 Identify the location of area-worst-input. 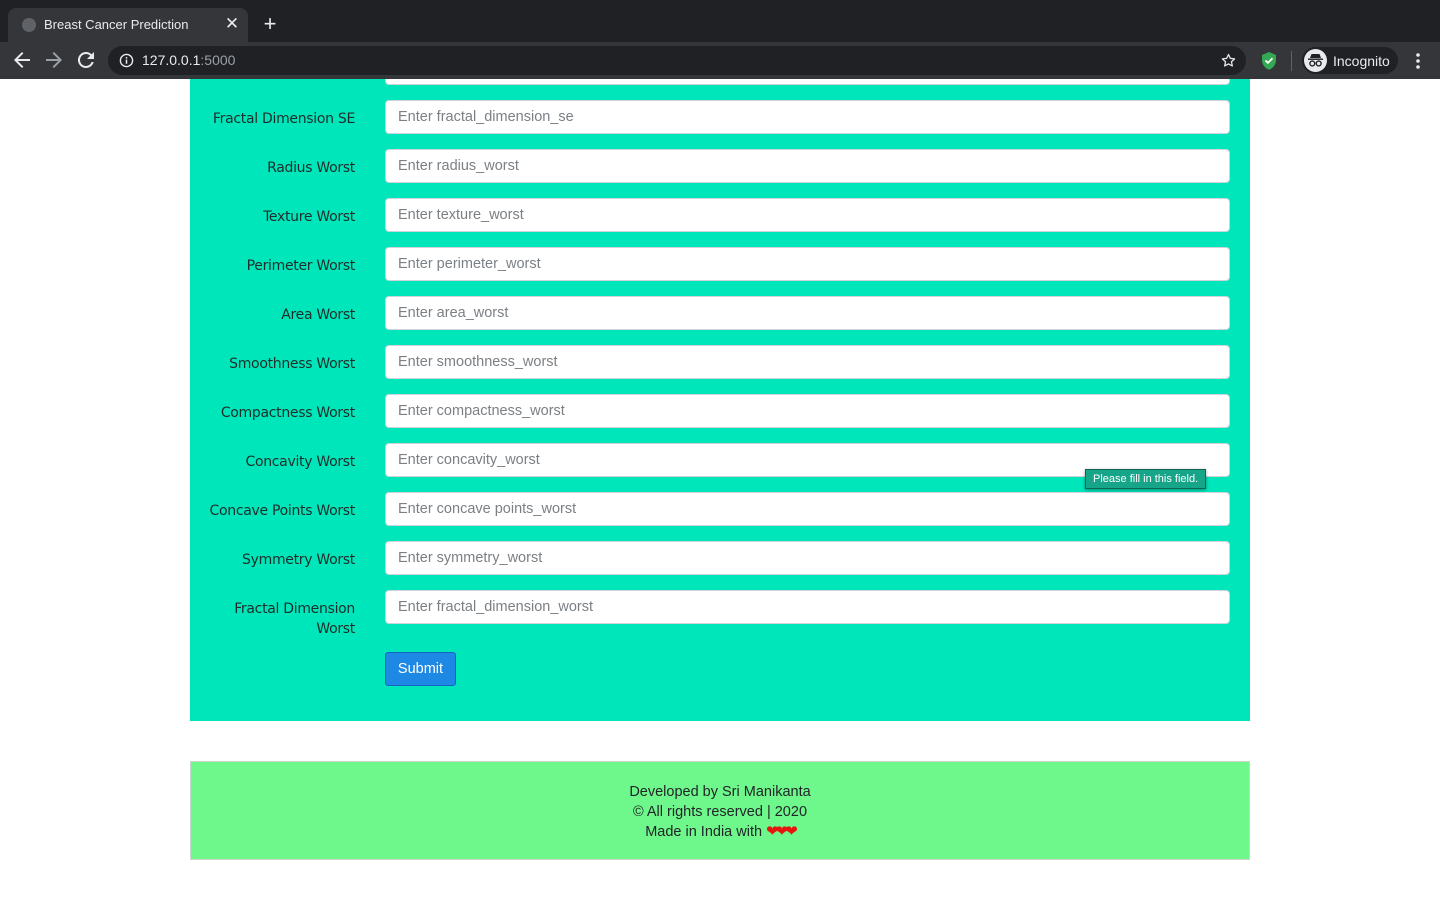
(807, 313).